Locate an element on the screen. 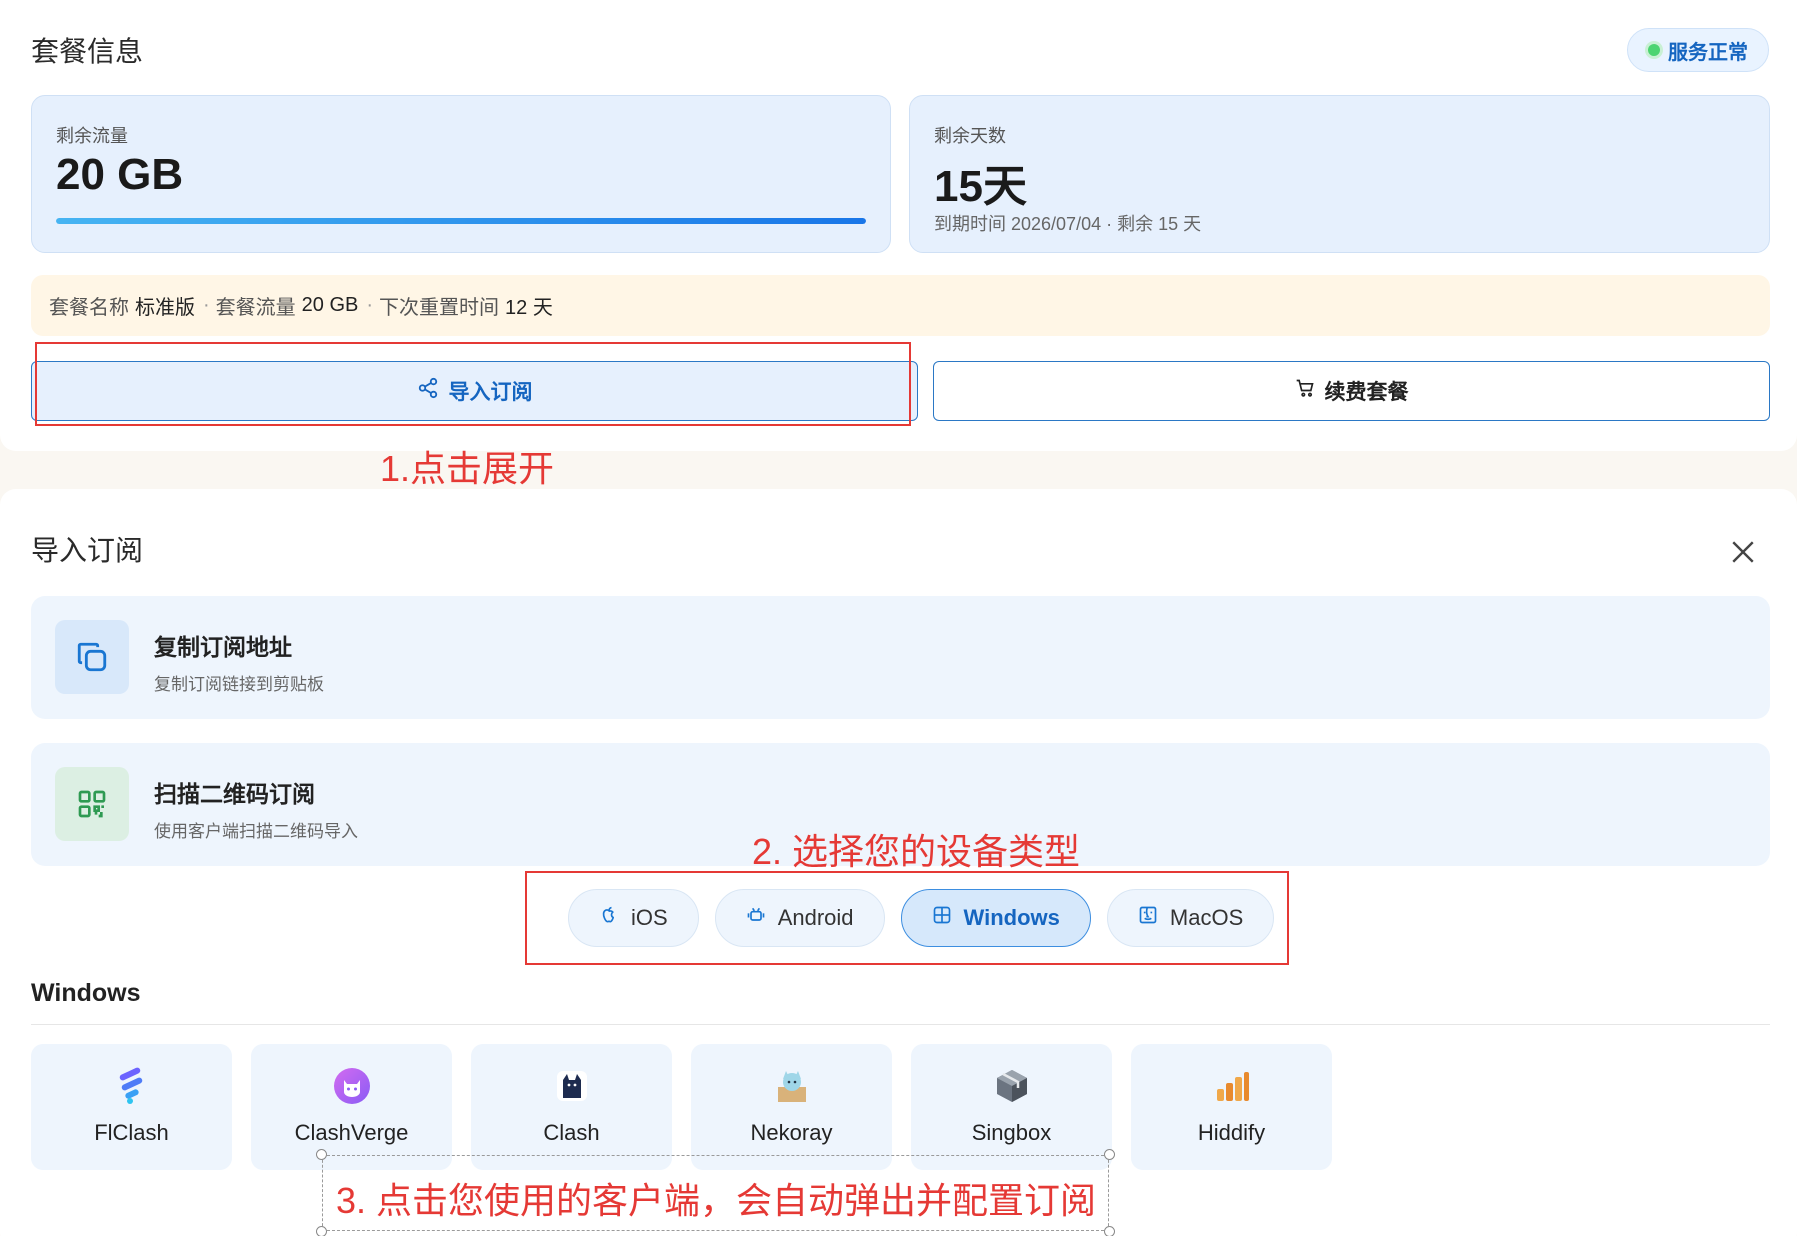  divider is located at coordinates (900, 1024).